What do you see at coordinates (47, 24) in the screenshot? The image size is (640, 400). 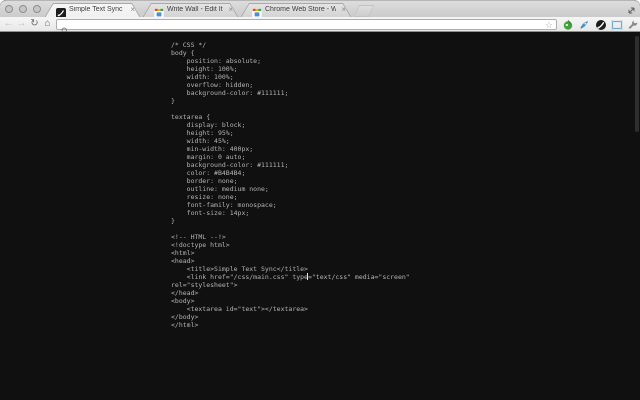 I see `home-icon: ⌂` at bounding box center [47, 24].